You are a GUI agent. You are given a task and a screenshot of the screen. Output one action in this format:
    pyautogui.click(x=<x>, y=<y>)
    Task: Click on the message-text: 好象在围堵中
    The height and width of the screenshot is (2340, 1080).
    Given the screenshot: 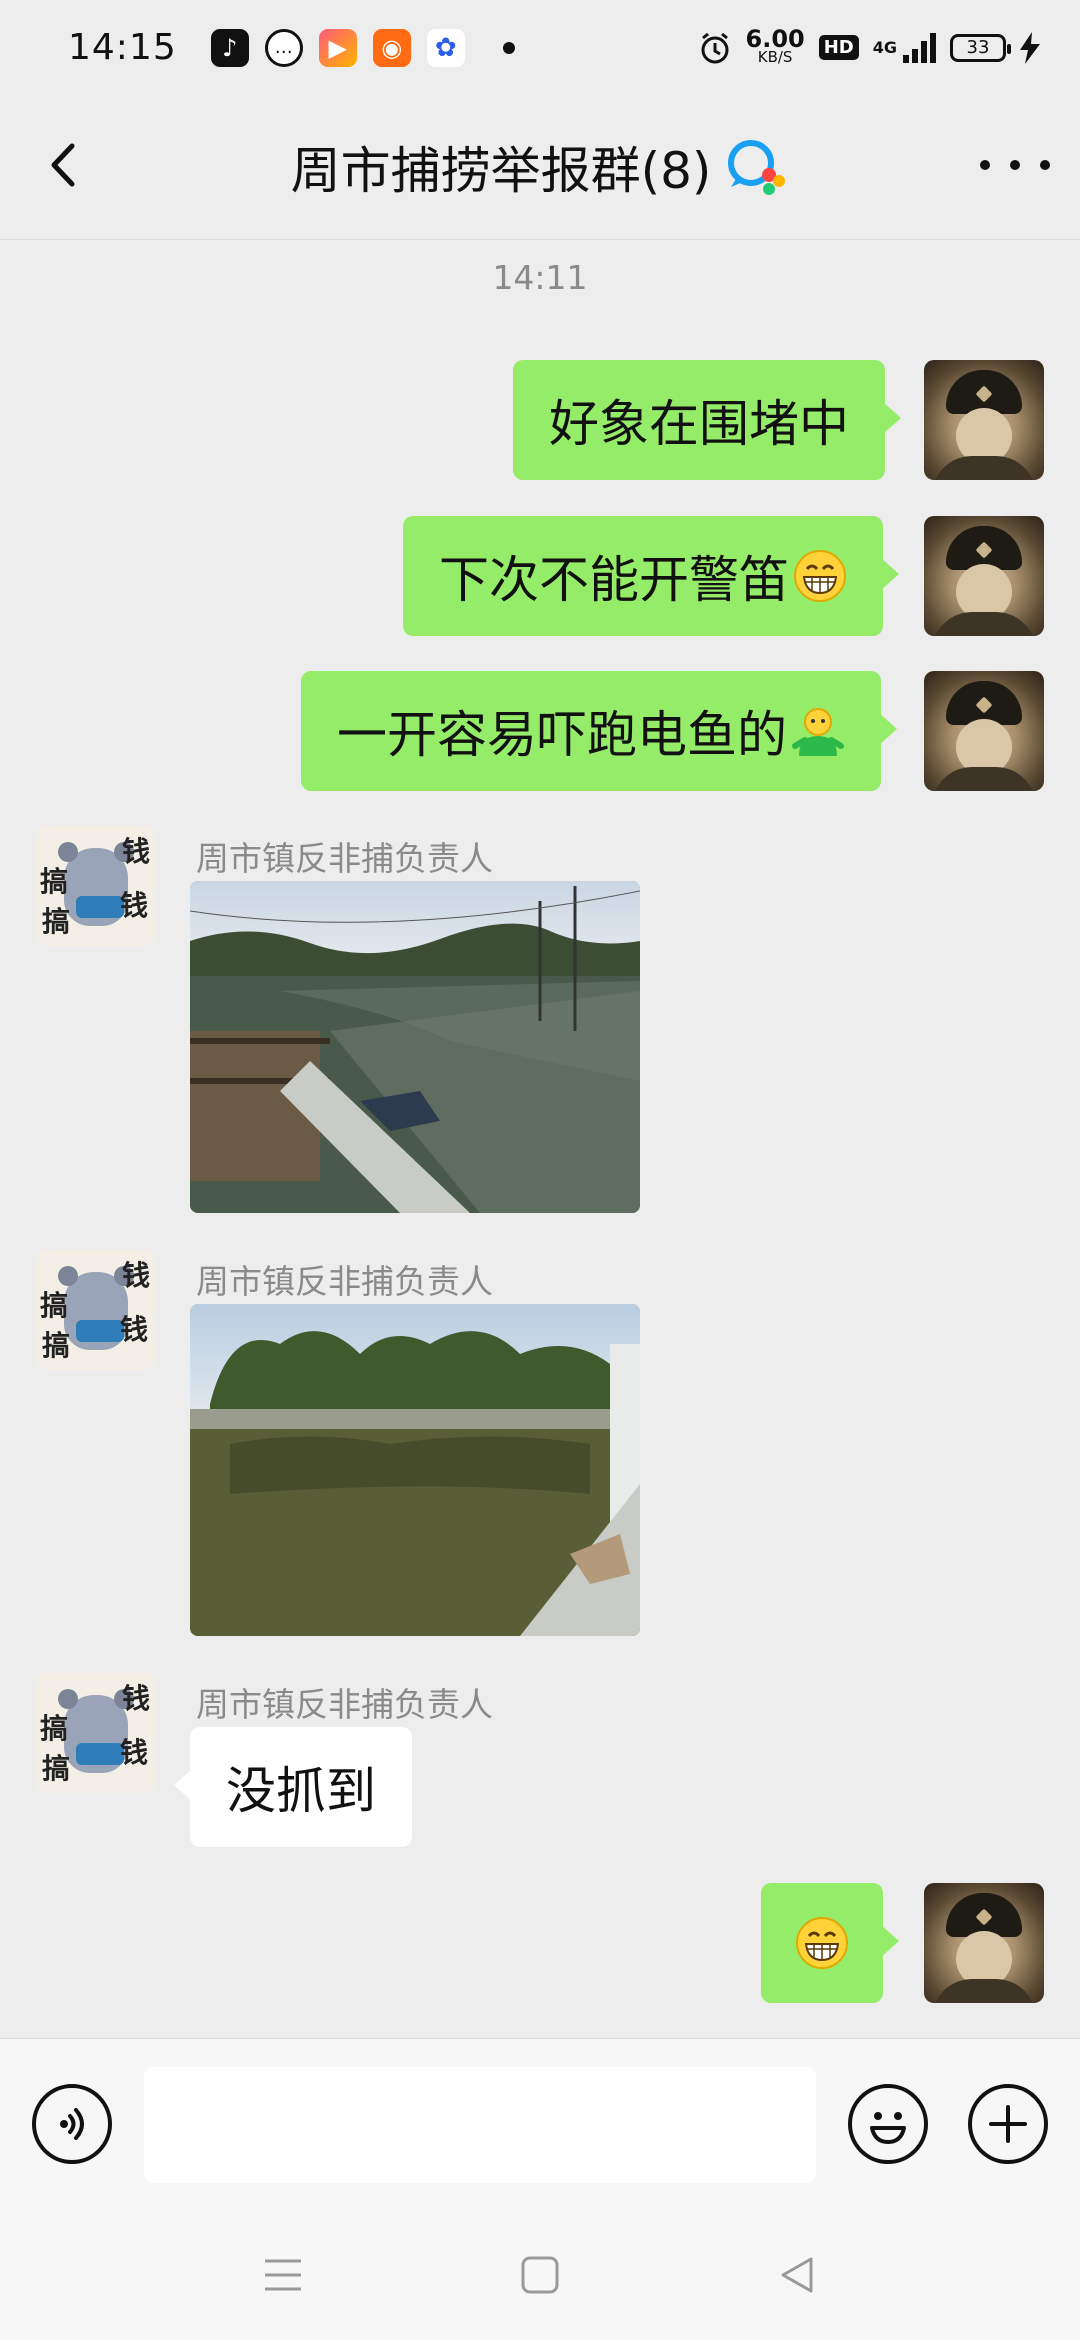 What is the action you would take?
    pyautogui.click(x=699, y=424)
    